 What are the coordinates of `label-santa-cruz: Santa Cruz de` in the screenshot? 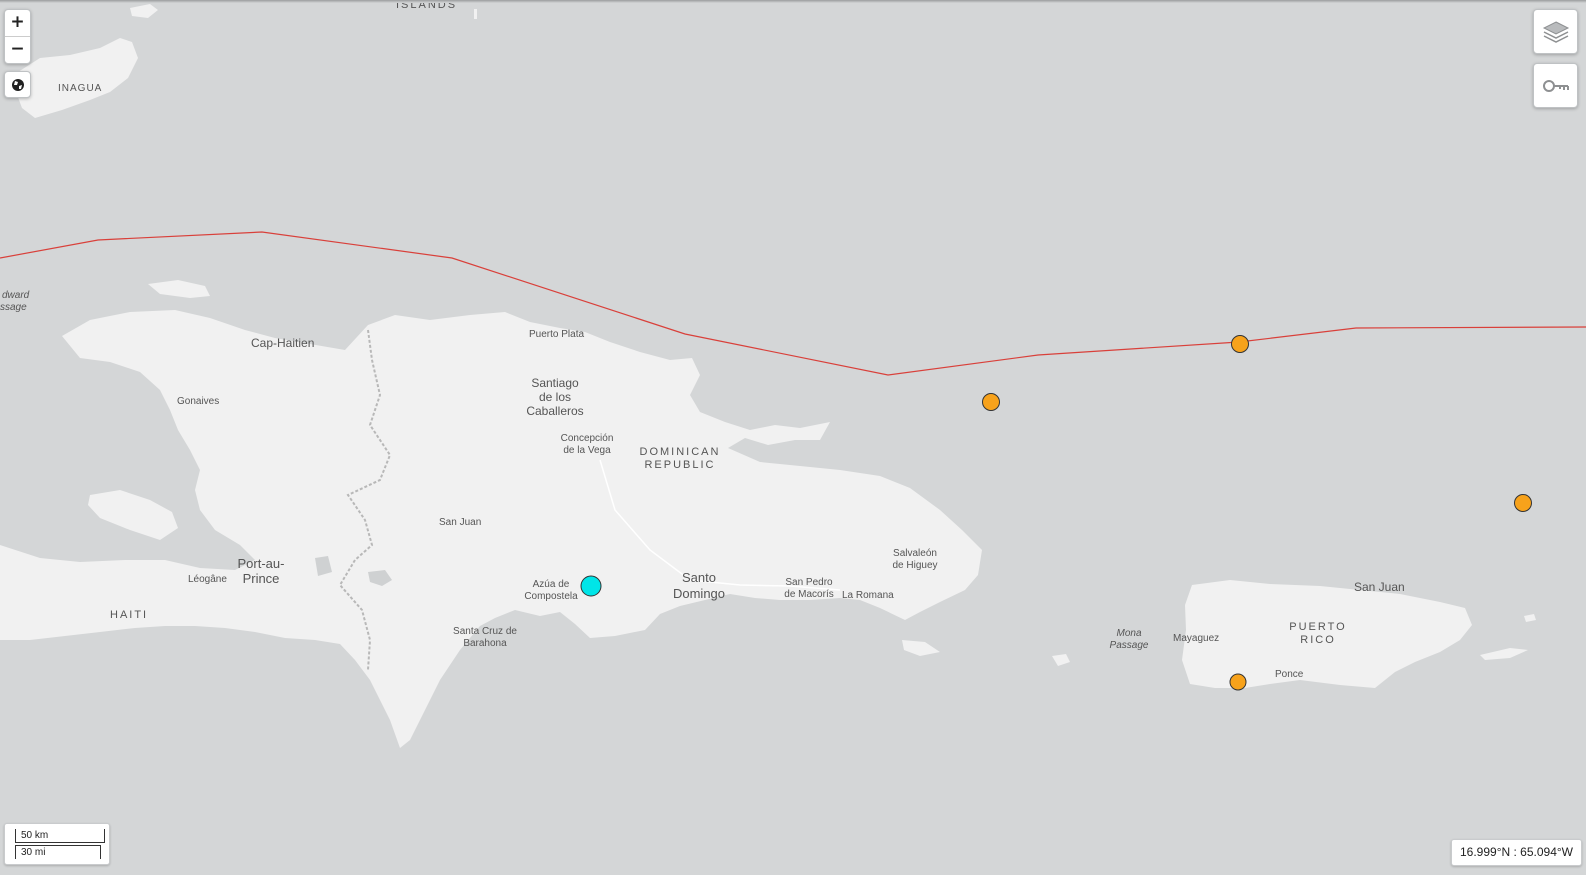 It's located at (485, 631).